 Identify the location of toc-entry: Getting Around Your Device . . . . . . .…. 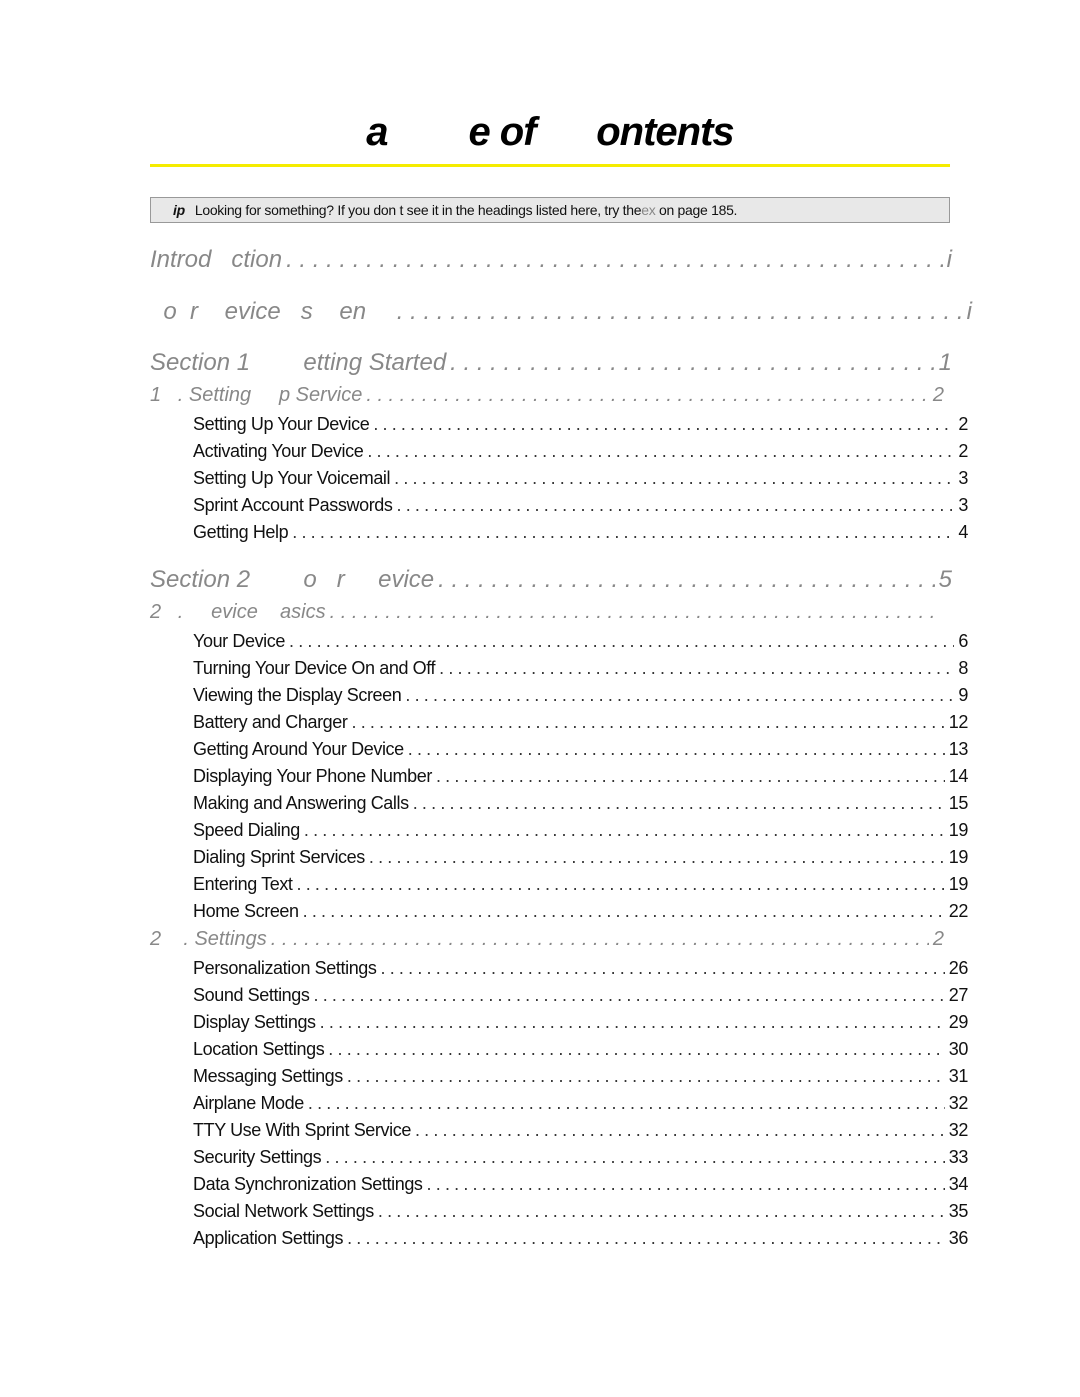
(580, 749).